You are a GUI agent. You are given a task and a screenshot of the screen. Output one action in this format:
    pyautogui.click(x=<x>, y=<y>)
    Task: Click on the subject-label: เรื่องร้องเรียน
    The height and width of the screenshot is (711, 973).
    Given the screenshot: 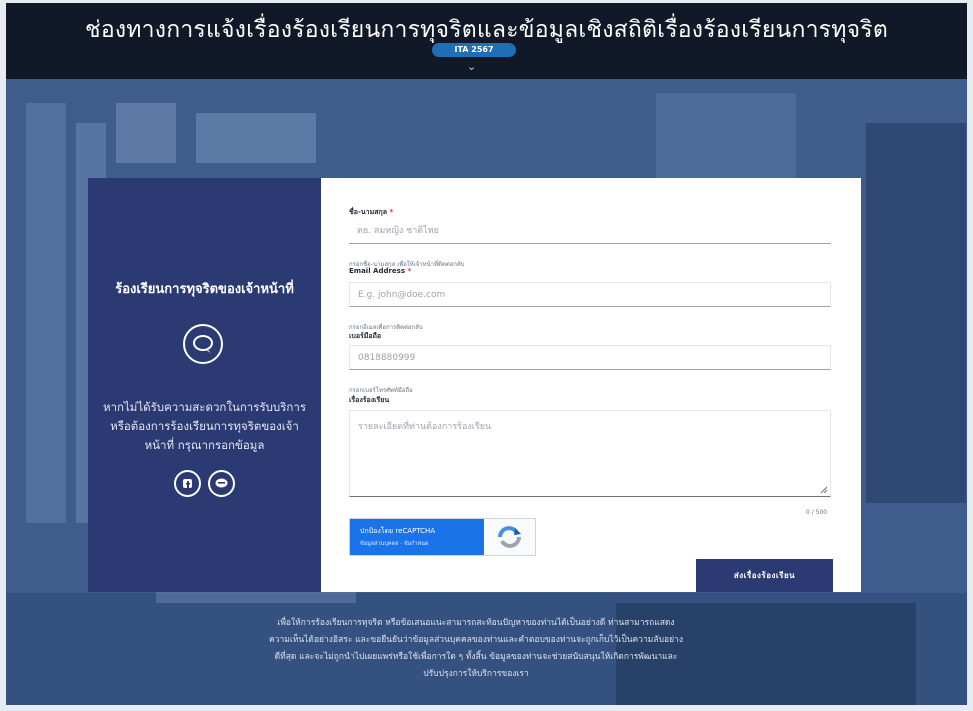 What is the action you would take?
    pyautogui.click(x=369, y=400)
    